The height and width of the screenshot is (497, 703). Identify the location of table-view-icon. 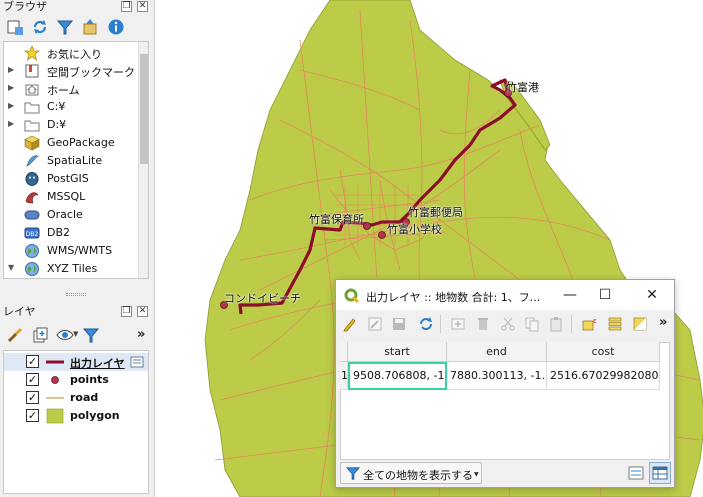
(660, 473).